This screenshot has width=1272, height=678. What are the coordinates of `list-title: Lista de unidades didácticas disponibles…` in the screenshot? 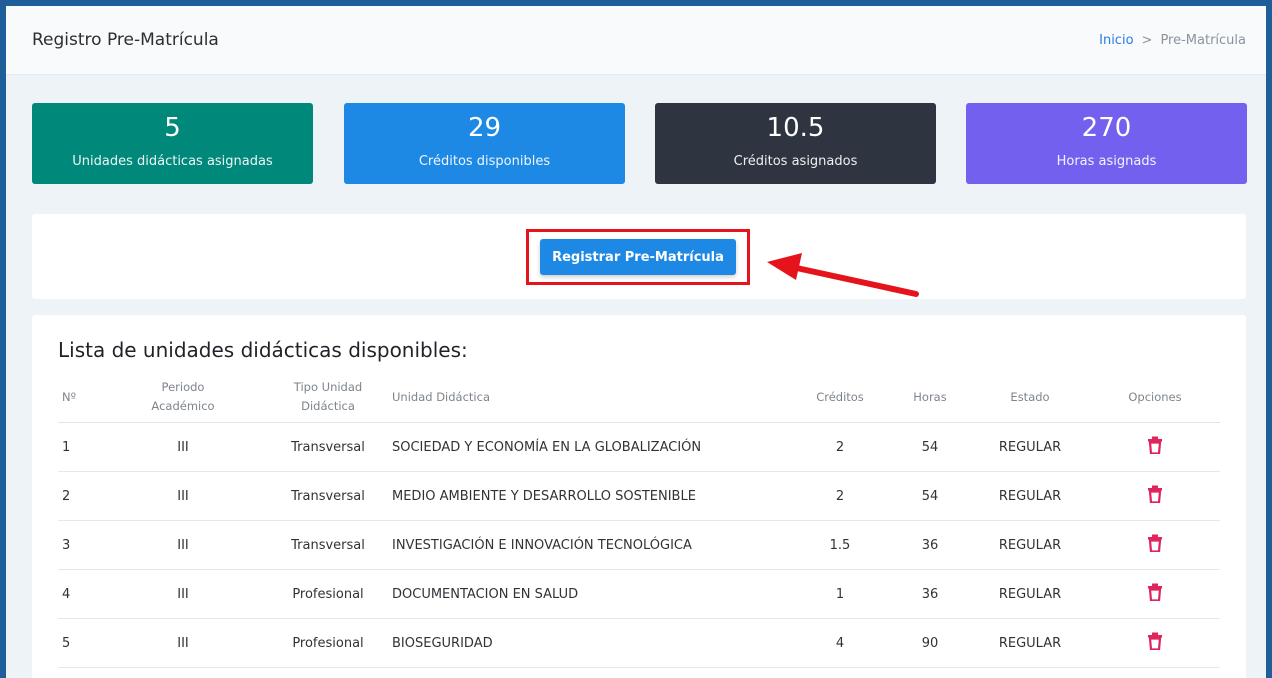 It's located at (263, 350).